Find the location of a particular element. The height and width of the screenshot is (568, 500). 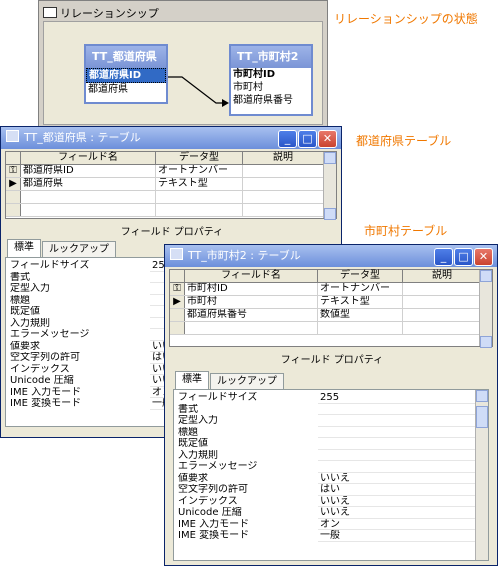

property-row: Unicode 圧縮 いいえ is located at coordinates (331, 513).